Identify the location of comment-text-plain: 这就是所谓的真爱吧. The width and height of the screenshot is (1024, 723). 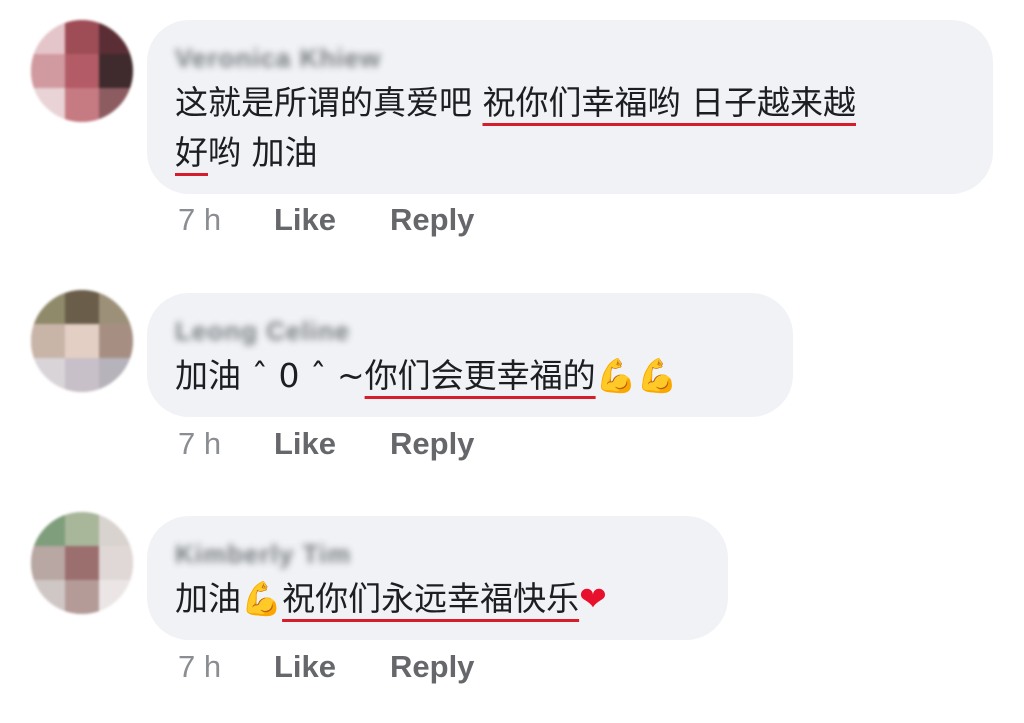
(329, 102).